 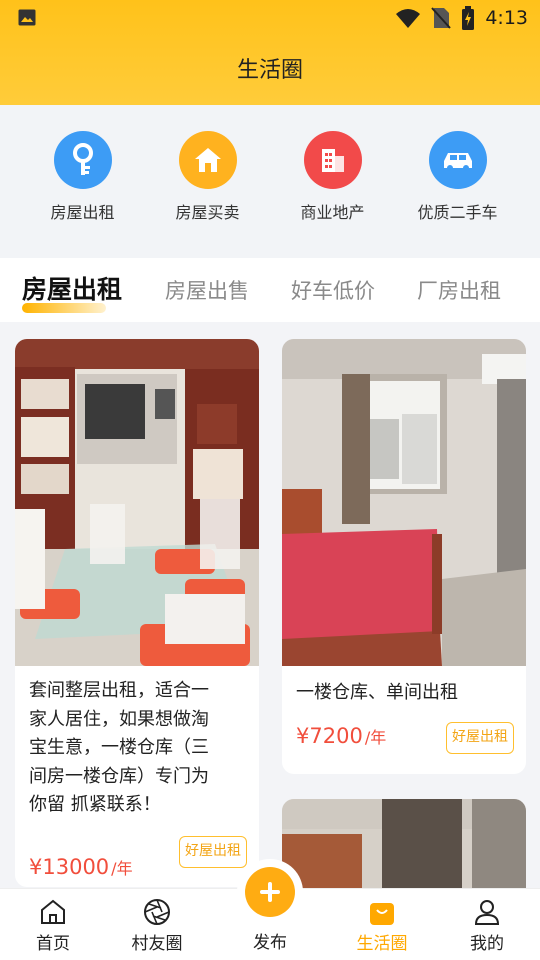 I want to click on nav-label: 村友圈, so click(x=157, y=944).